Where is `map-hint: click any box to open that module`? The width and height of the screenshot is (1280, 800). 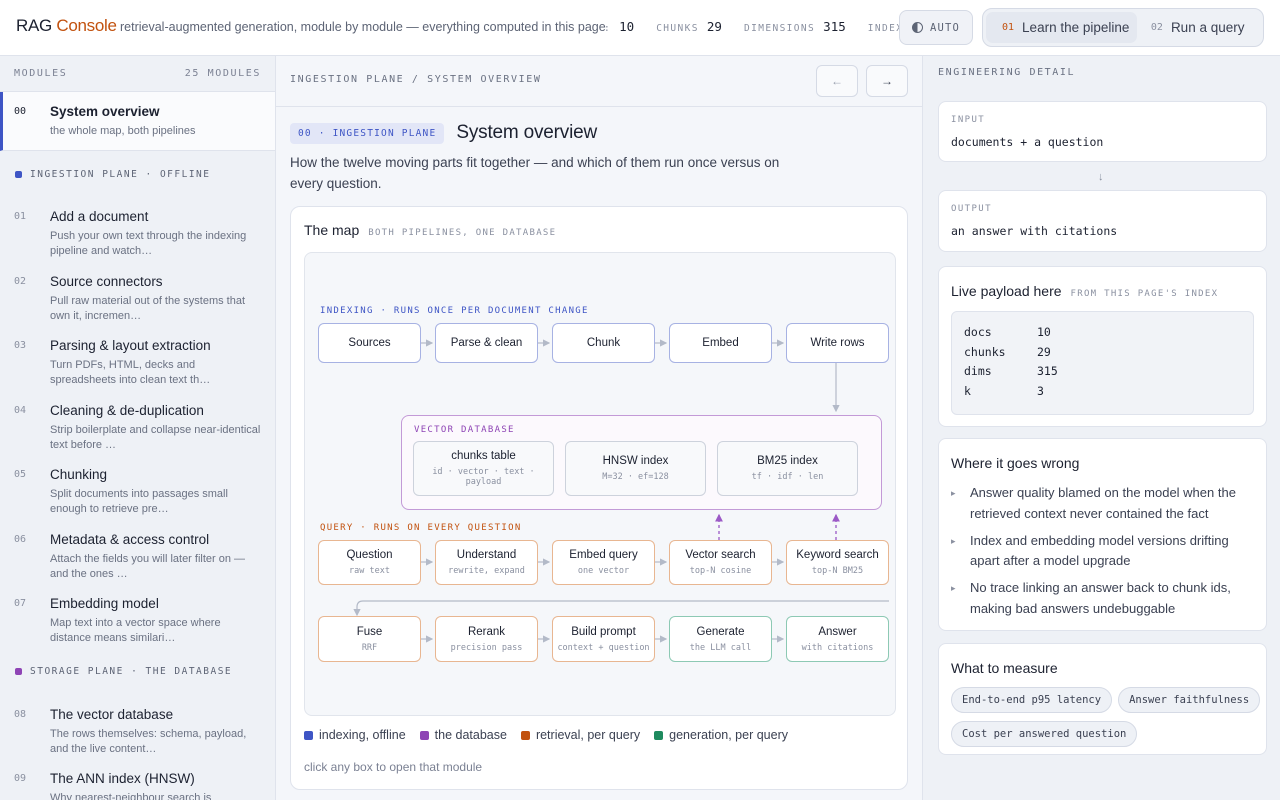 map-hint: click any box to open that module is located at coordinates (393, 767).